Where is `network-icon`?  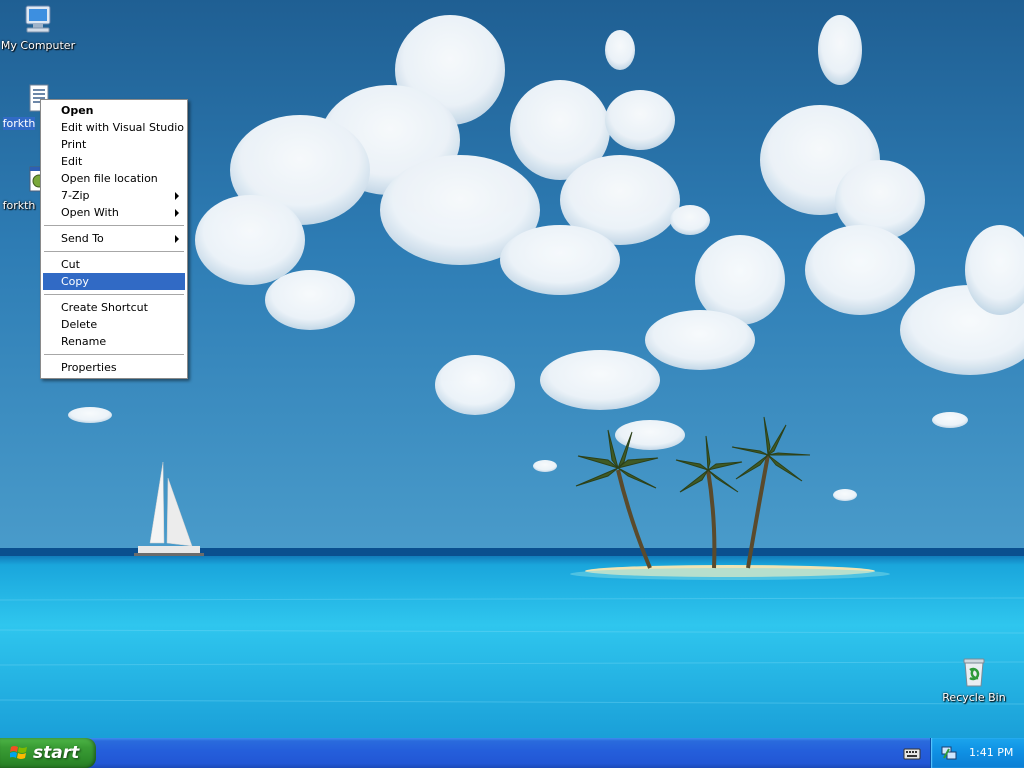 network-icon is located at coordinates (949, 753).